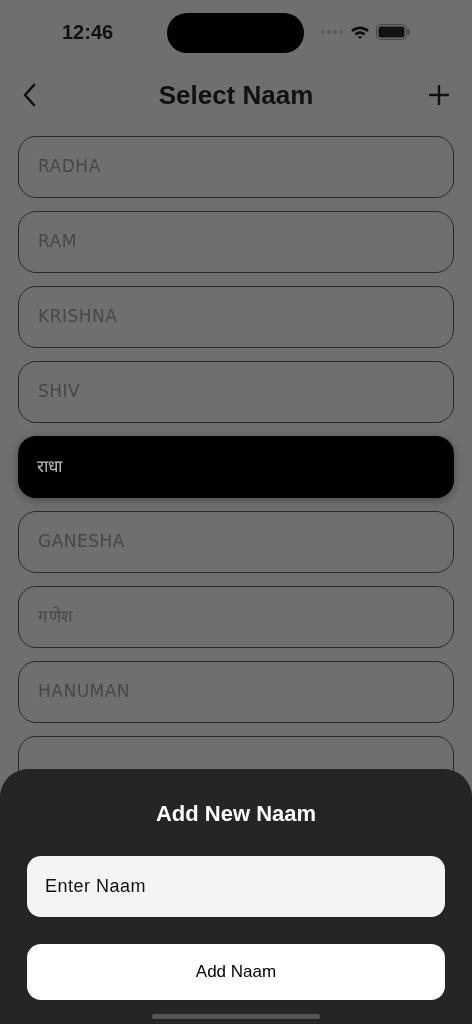 The width and height of the screenshot is (472, 1024). I want to click on battery-icon, so click(393, 32).